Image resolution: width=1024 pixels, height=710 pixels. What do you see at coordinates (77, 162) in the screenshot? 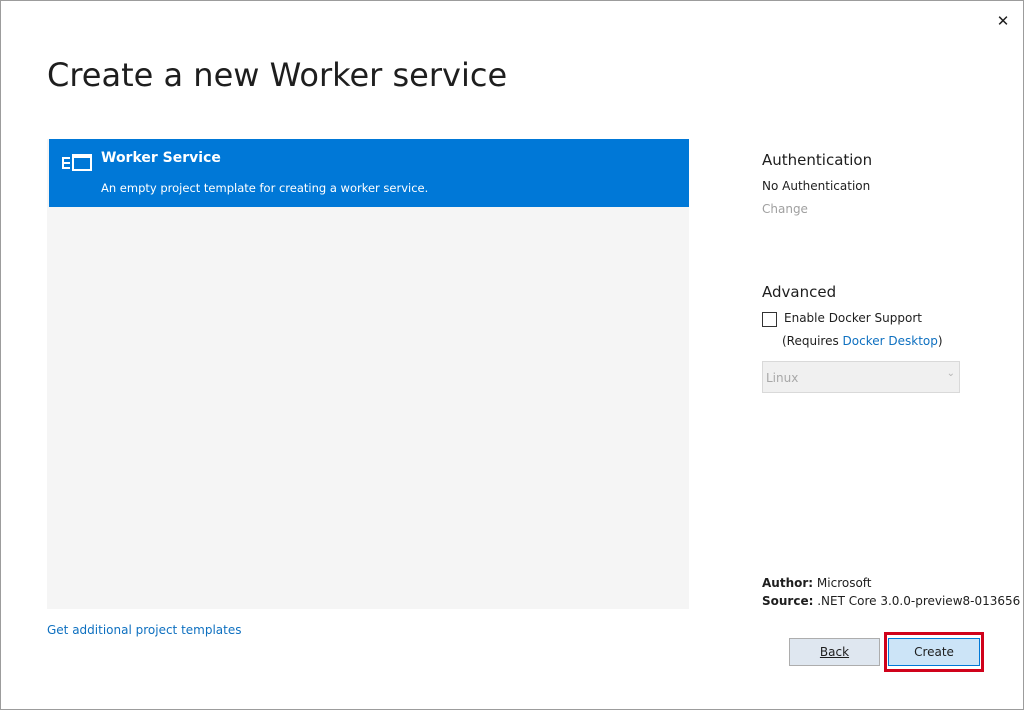
I see `service-template-icon` at bounding box center [77, 162].